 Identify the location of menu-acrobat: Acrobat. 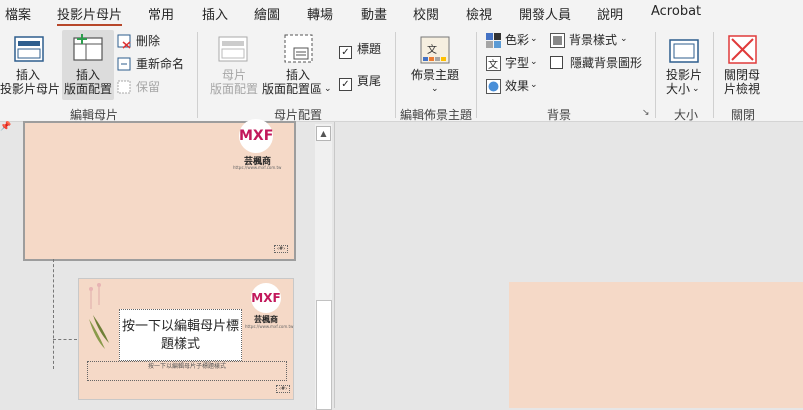
(676, 11).